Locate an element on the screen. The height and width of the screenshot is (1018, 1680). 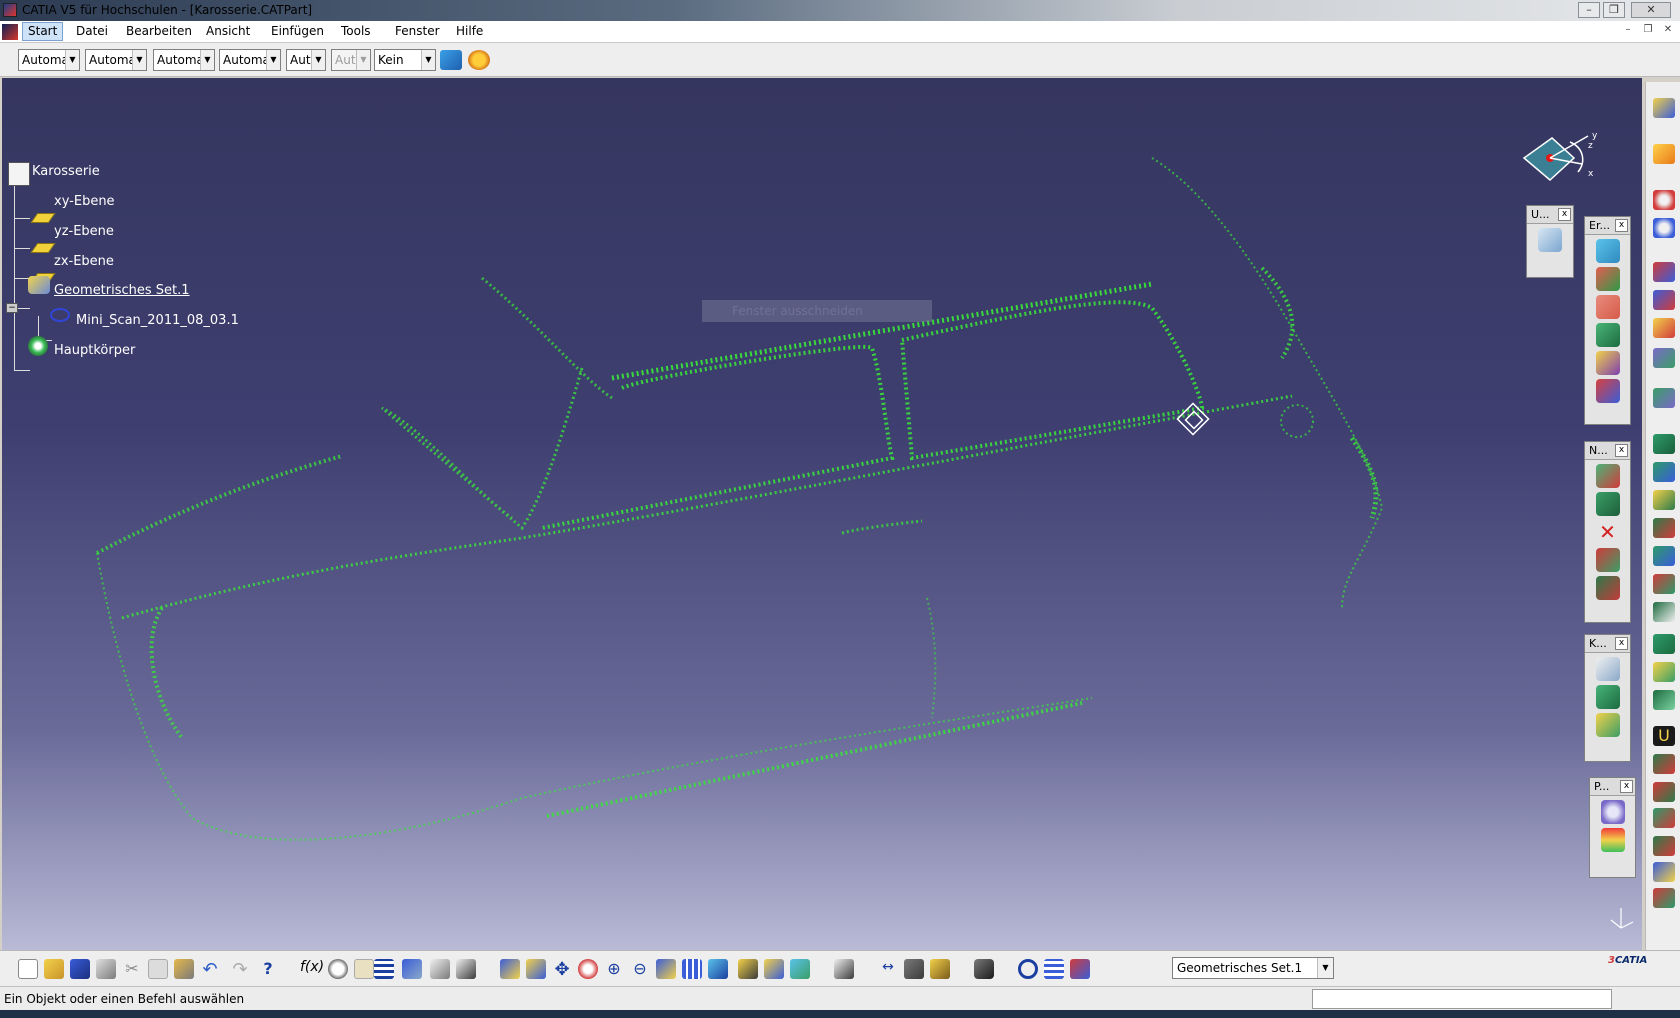
panel-p: P... x is located at coordinates (1612, 827).